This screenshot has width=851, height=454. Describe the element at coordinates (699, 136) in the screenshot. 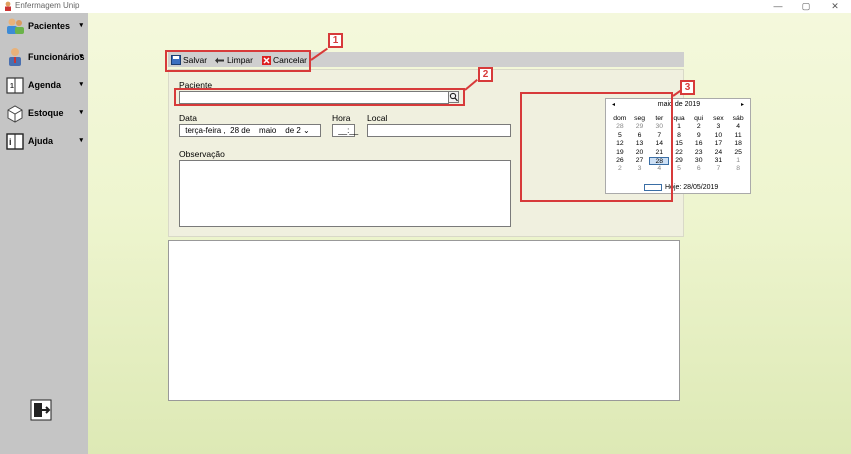

I see `calendar-day: 9` at that location.